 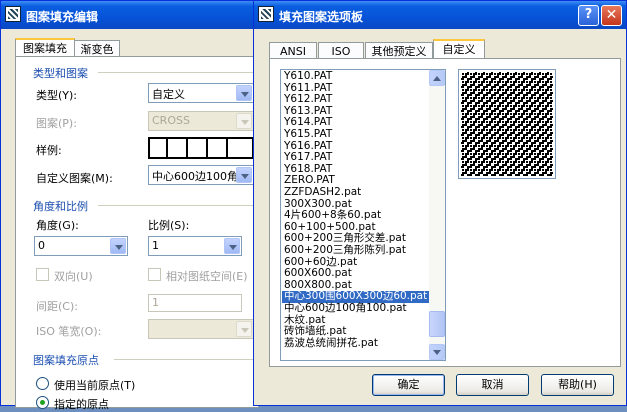 I want to click on tab-gradient-label: 渐变色, so click(x=97, y=49).